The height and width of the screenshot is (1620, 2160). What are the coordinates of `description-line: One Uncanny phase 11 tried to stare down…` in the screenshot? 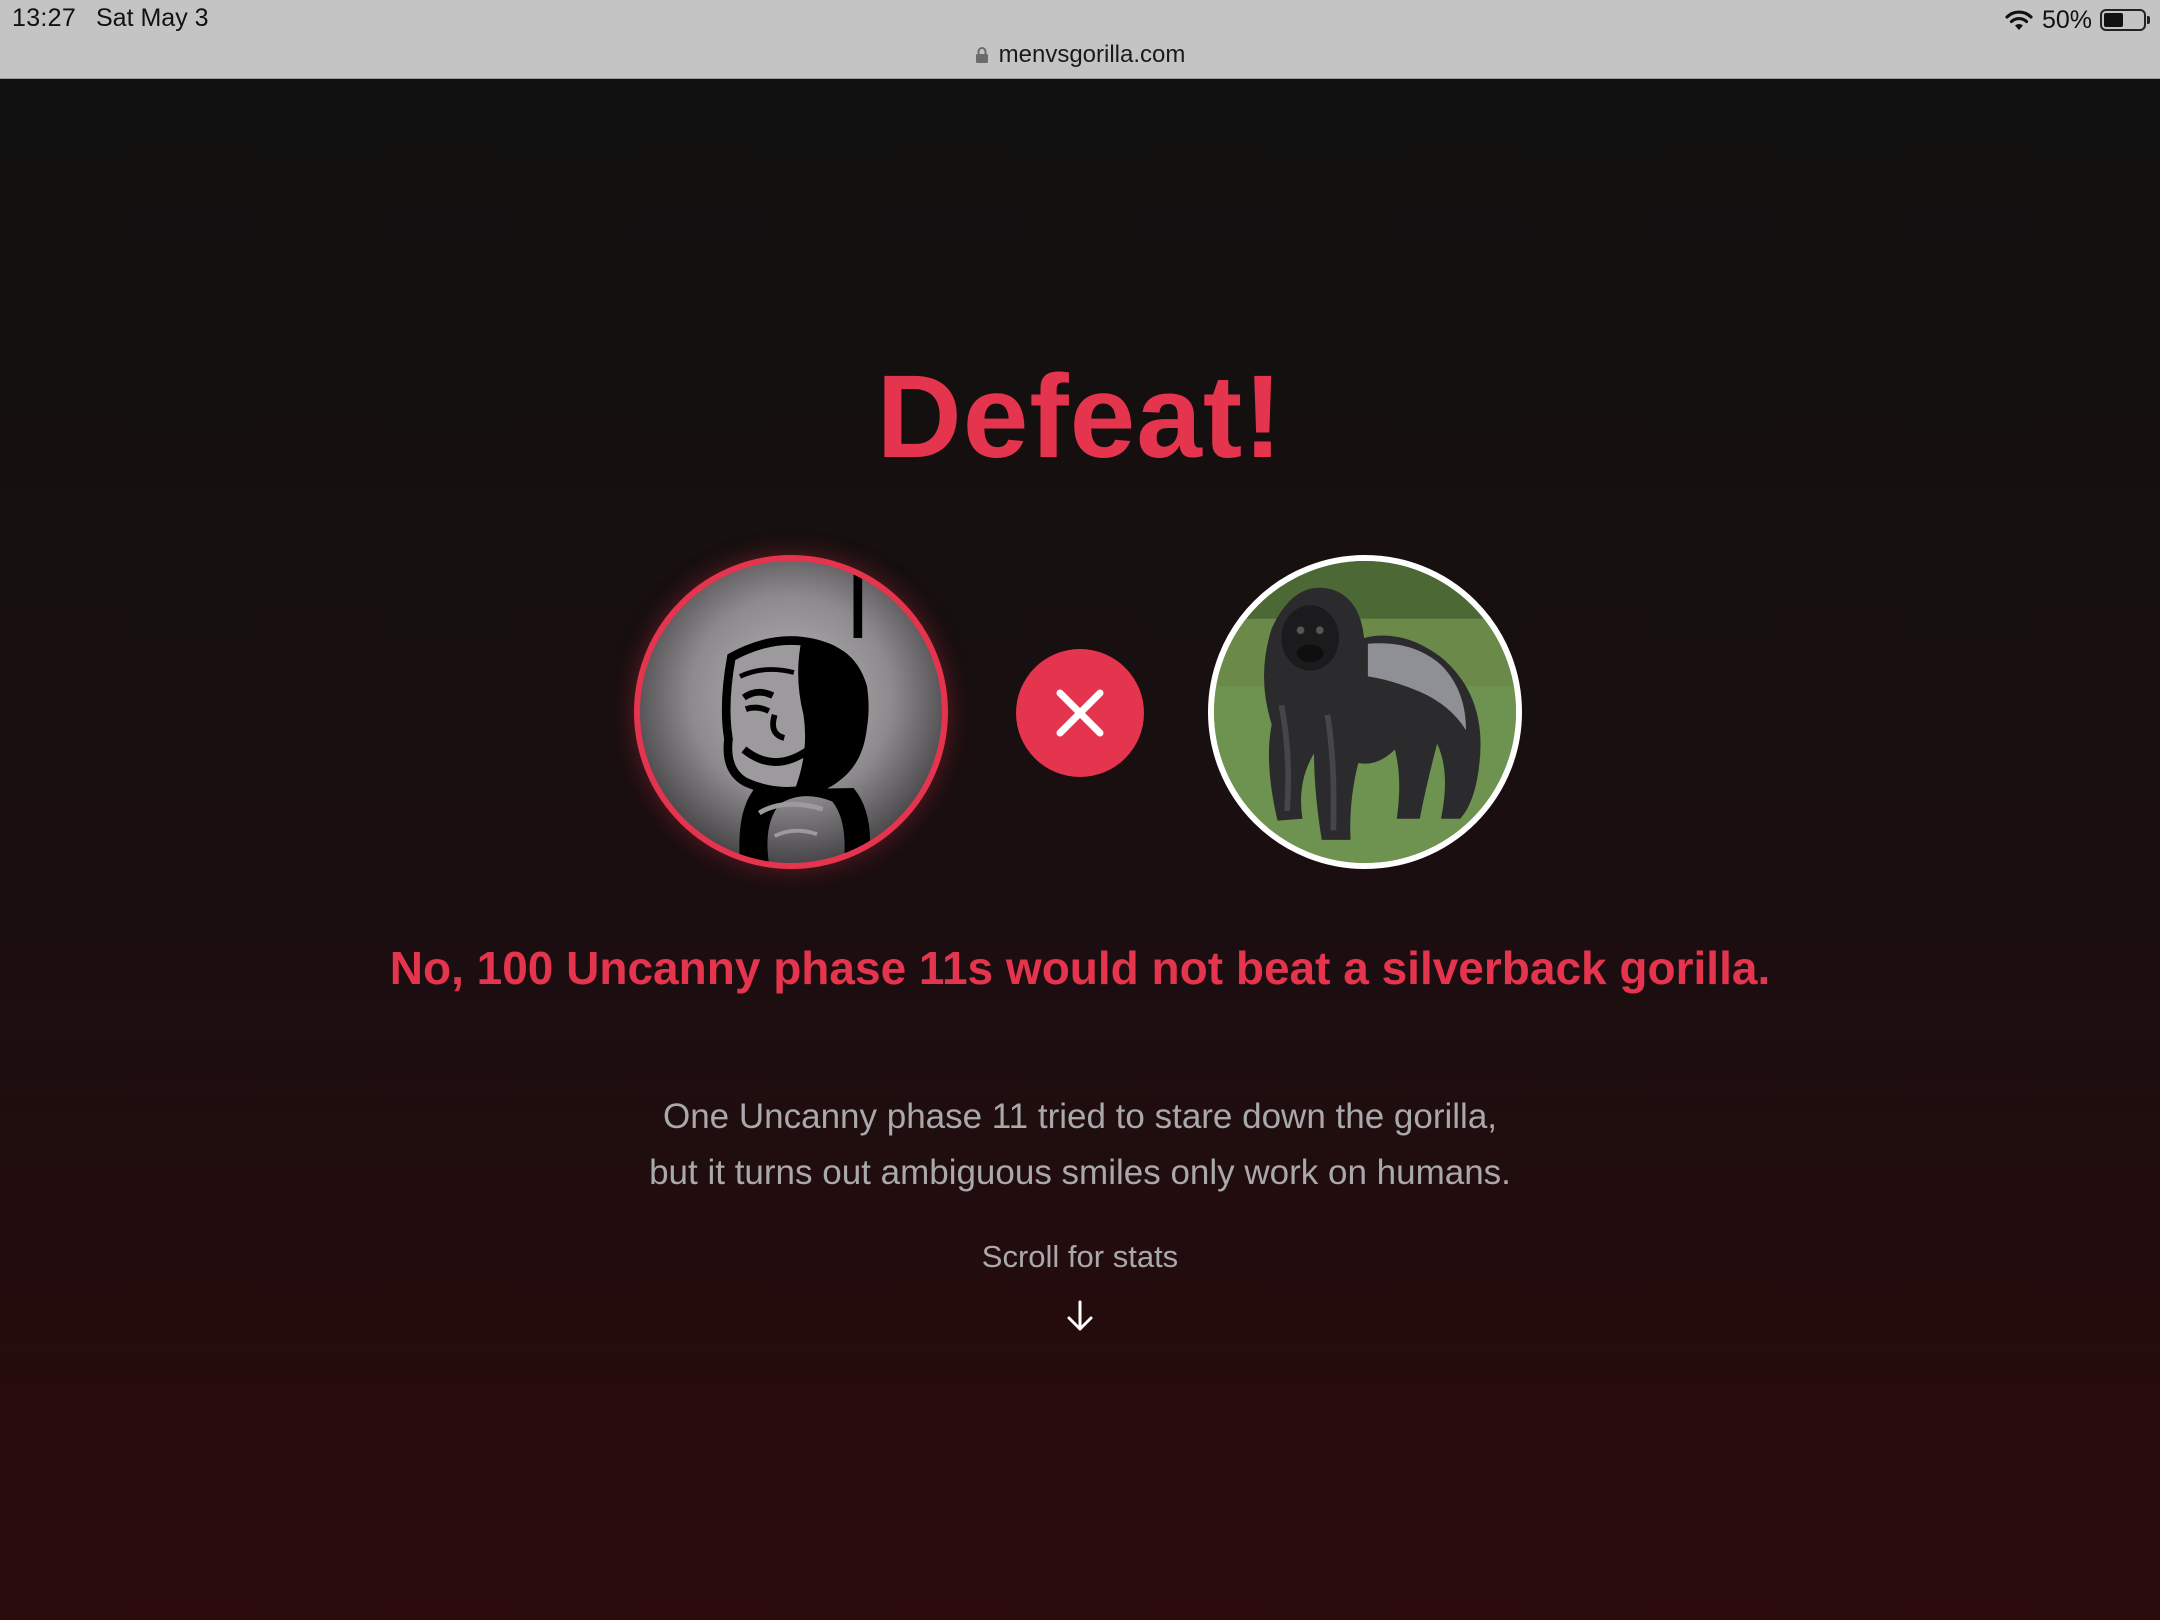 It's located at (1080, 1116).